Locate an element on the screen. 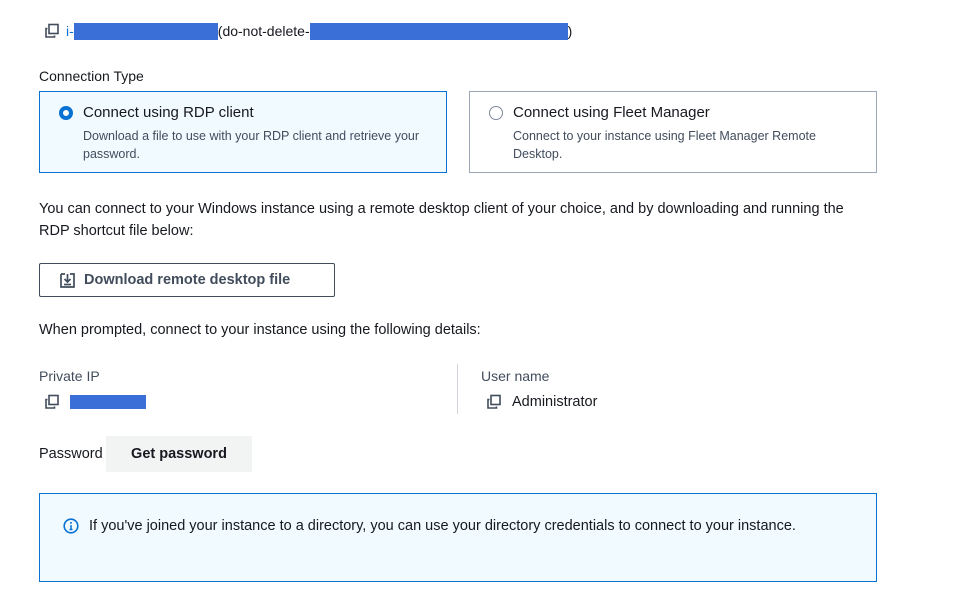  rdp-client-title: Connect using RDP client is located at coordinates (168, 112).